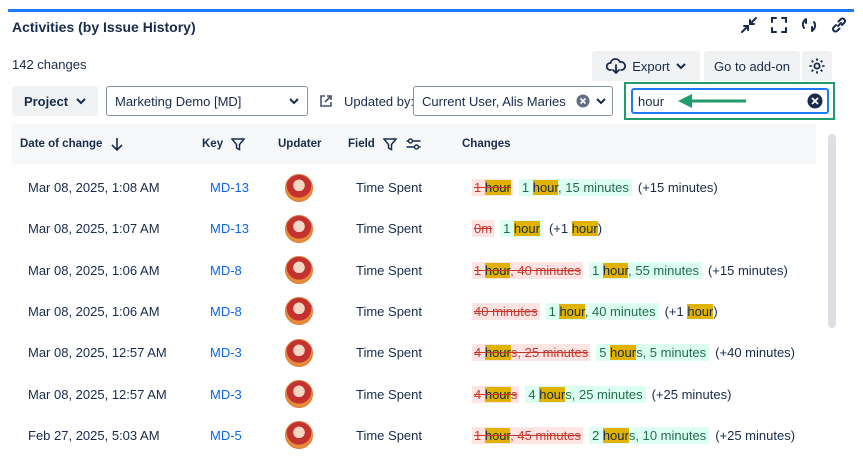 This screenshot has width=863, height=461. What do you see at coordinates (94, 229) in the screenshot?
I see `date-cell: Mar 08, 2025, 1:07 AM` at bounding box center [94, 229].